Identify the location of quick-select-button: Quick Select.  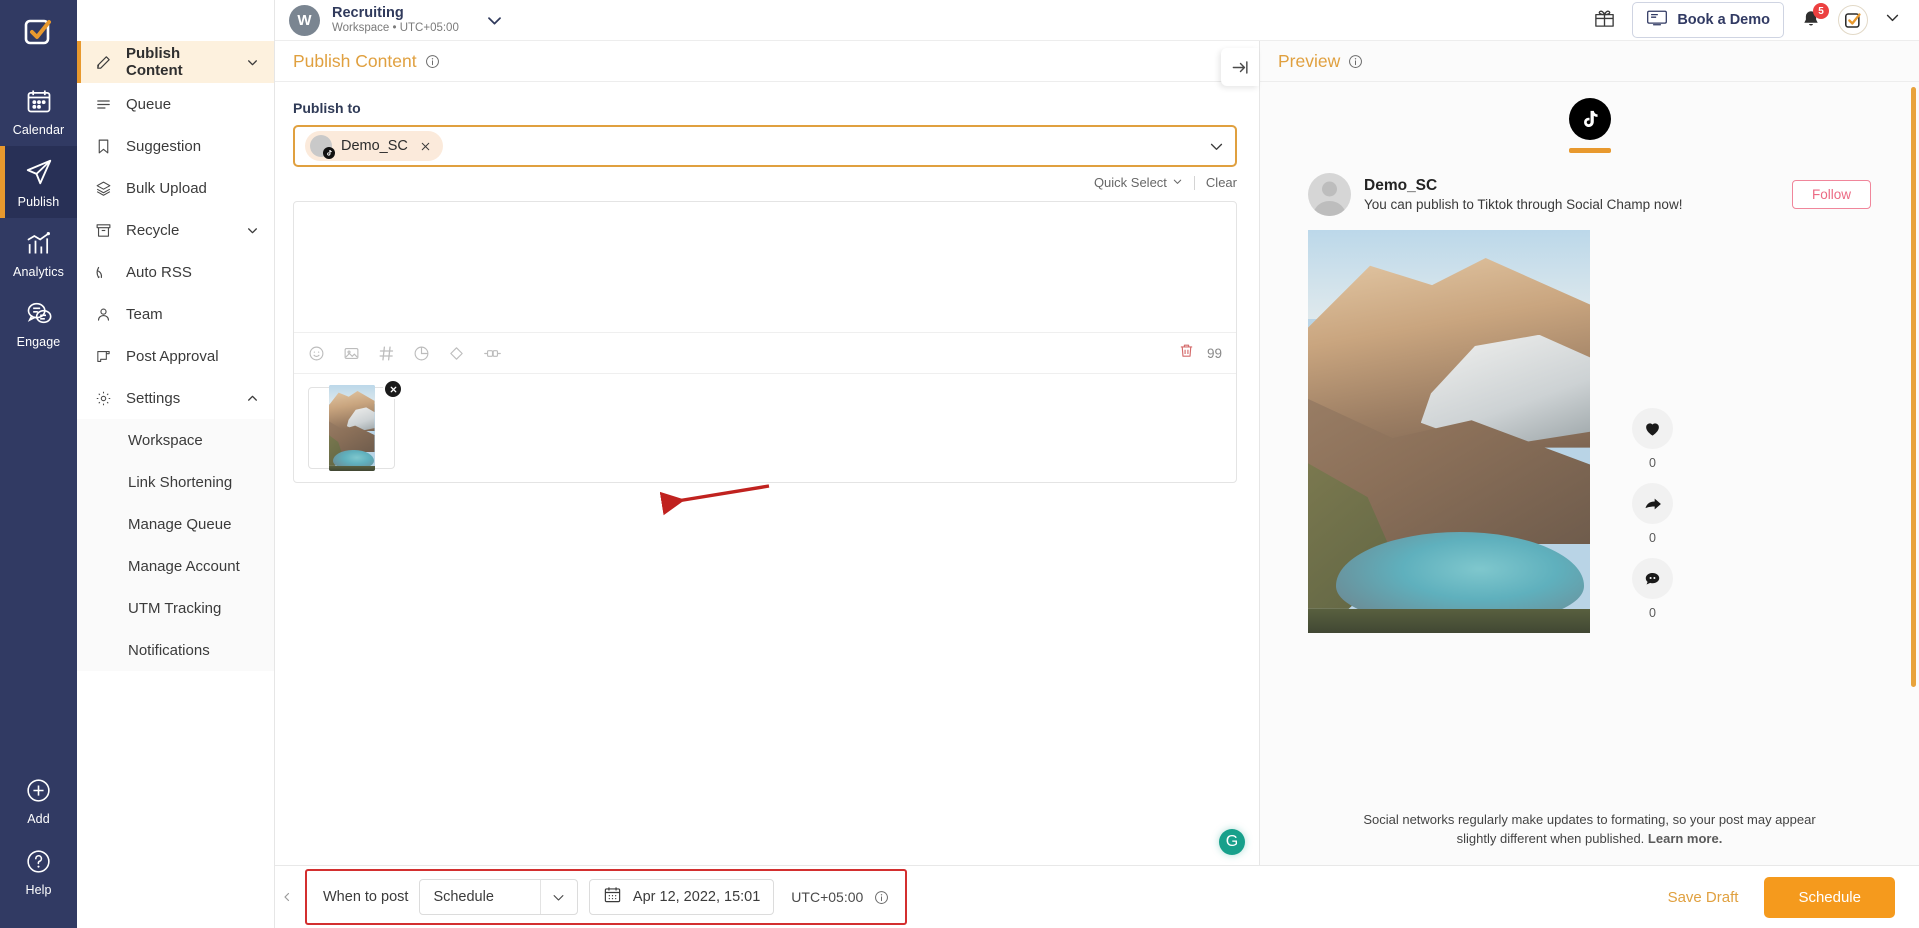
(1138, 182).